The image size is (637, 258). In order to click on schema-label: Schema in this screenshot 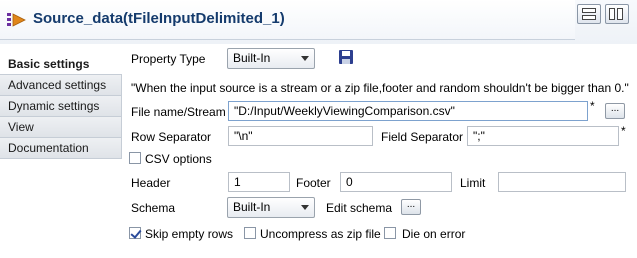, I will do `click(153, 208)`.